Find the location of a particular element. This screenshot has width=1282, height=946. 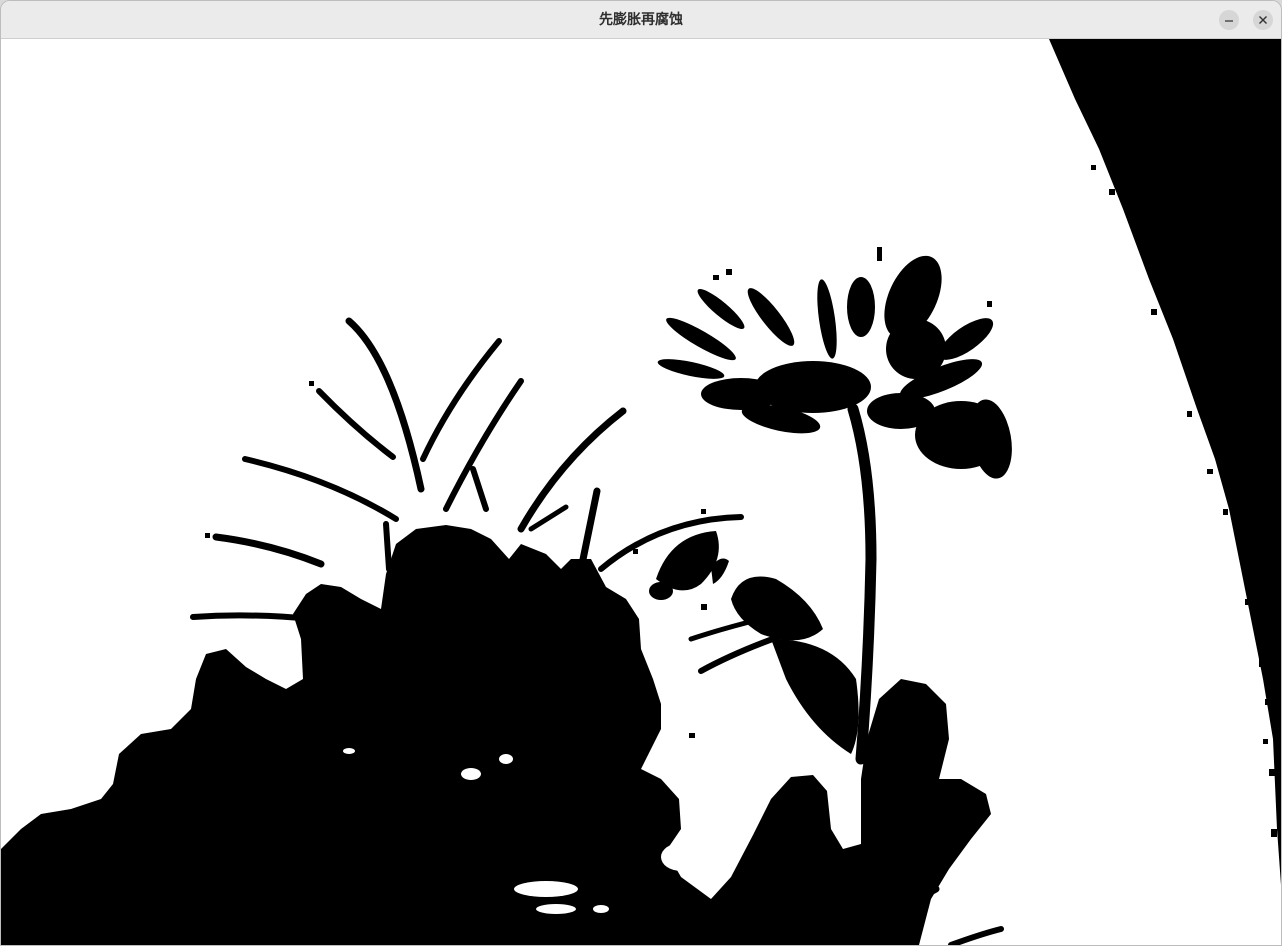

minimize-button is located at coordinates (1229, 20).